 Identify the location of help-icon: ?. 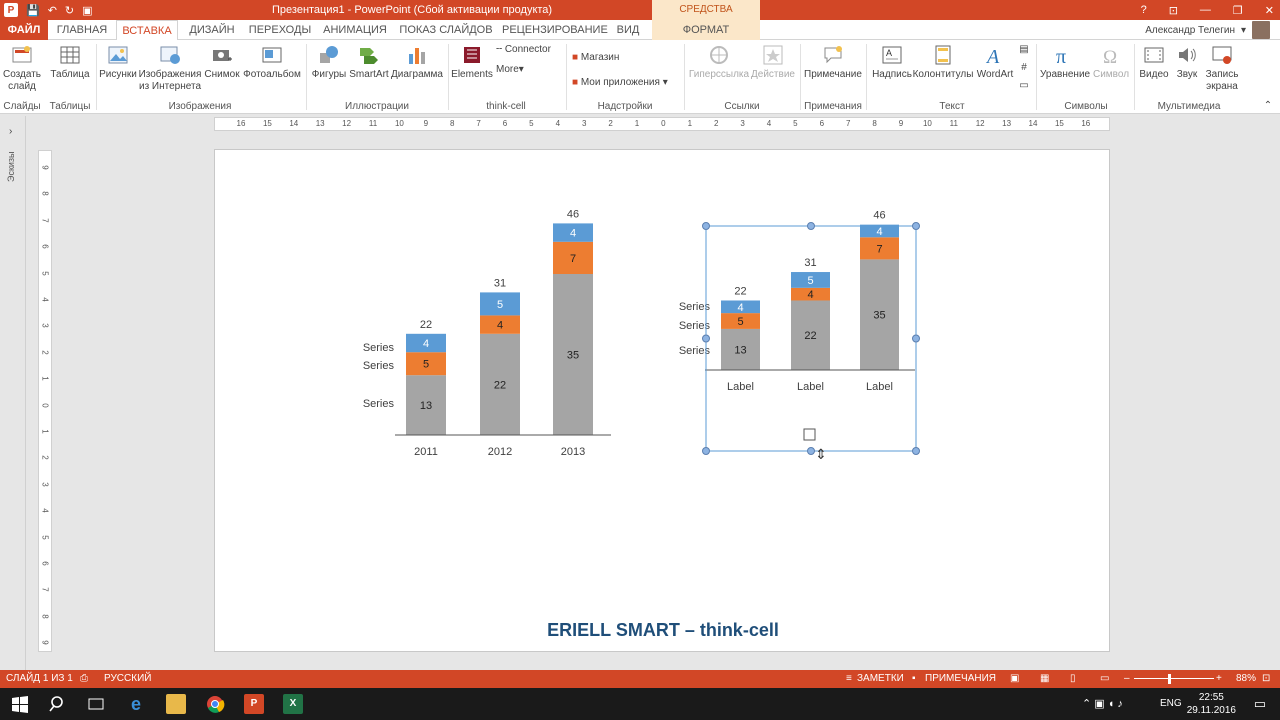
(1144, 10).